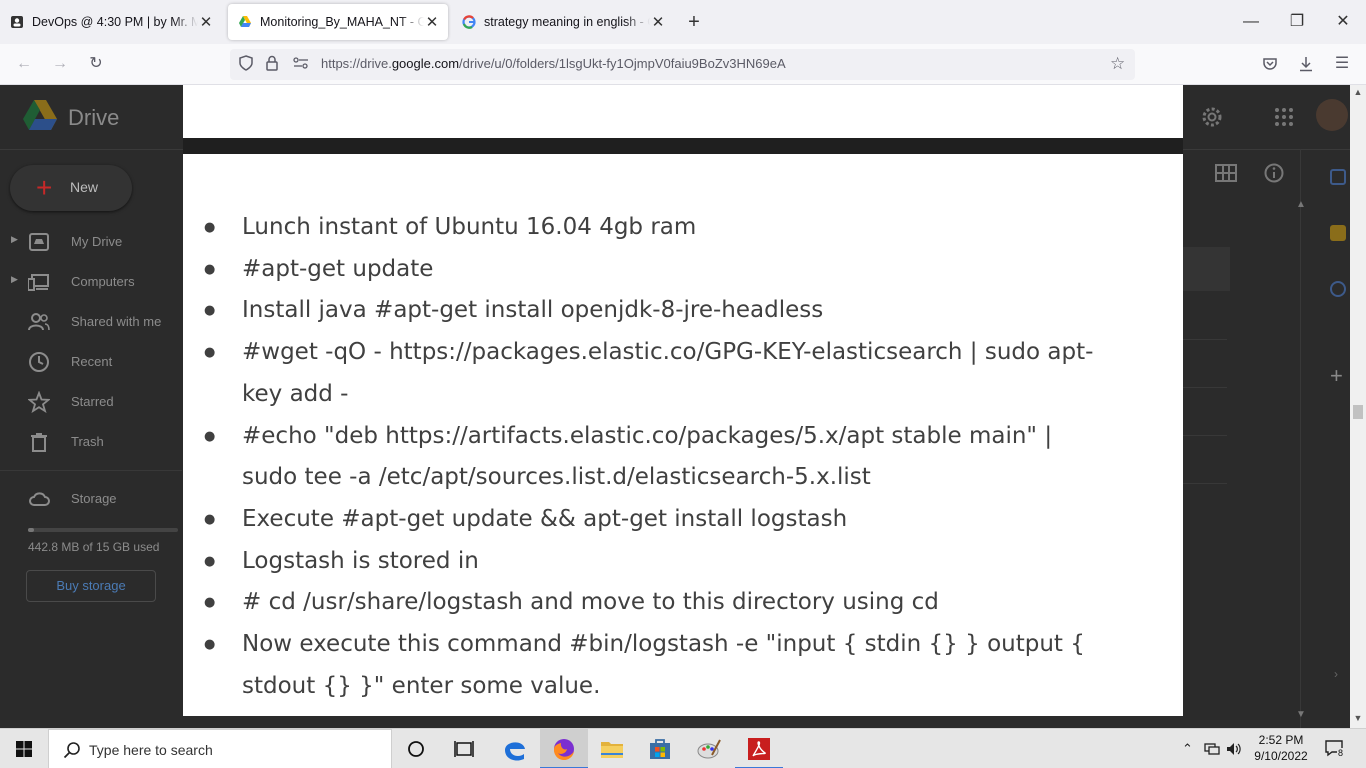 Image resolution: width=1366 pixels, height=768 pixels. What do you see at coordinates (1206, 269) in the screenshot?
I see `selected-row` at bounding box center [1206, 269].